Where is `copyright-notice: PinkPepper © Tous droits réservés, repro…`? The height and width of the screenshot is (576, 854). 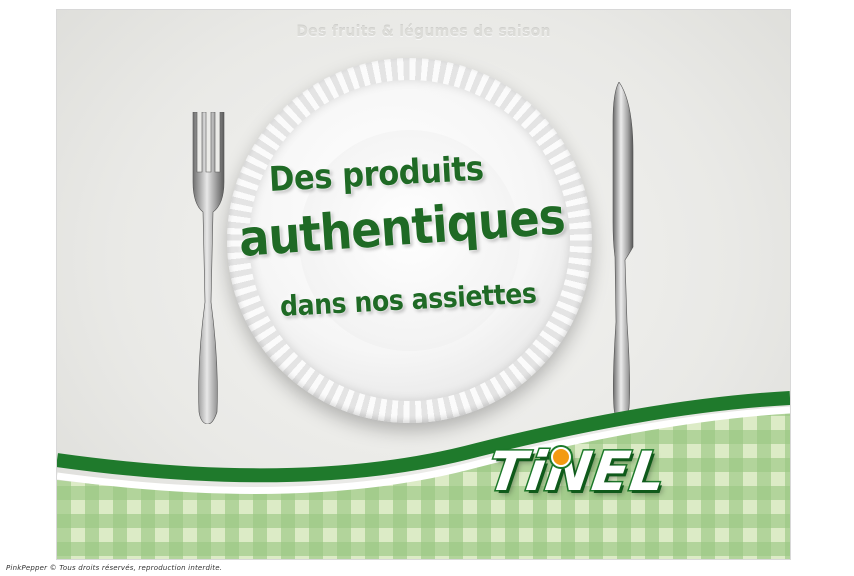 copyright-notice: PinkPepper © Tous droits réservés, repro… is located at coordinates (114, 568).